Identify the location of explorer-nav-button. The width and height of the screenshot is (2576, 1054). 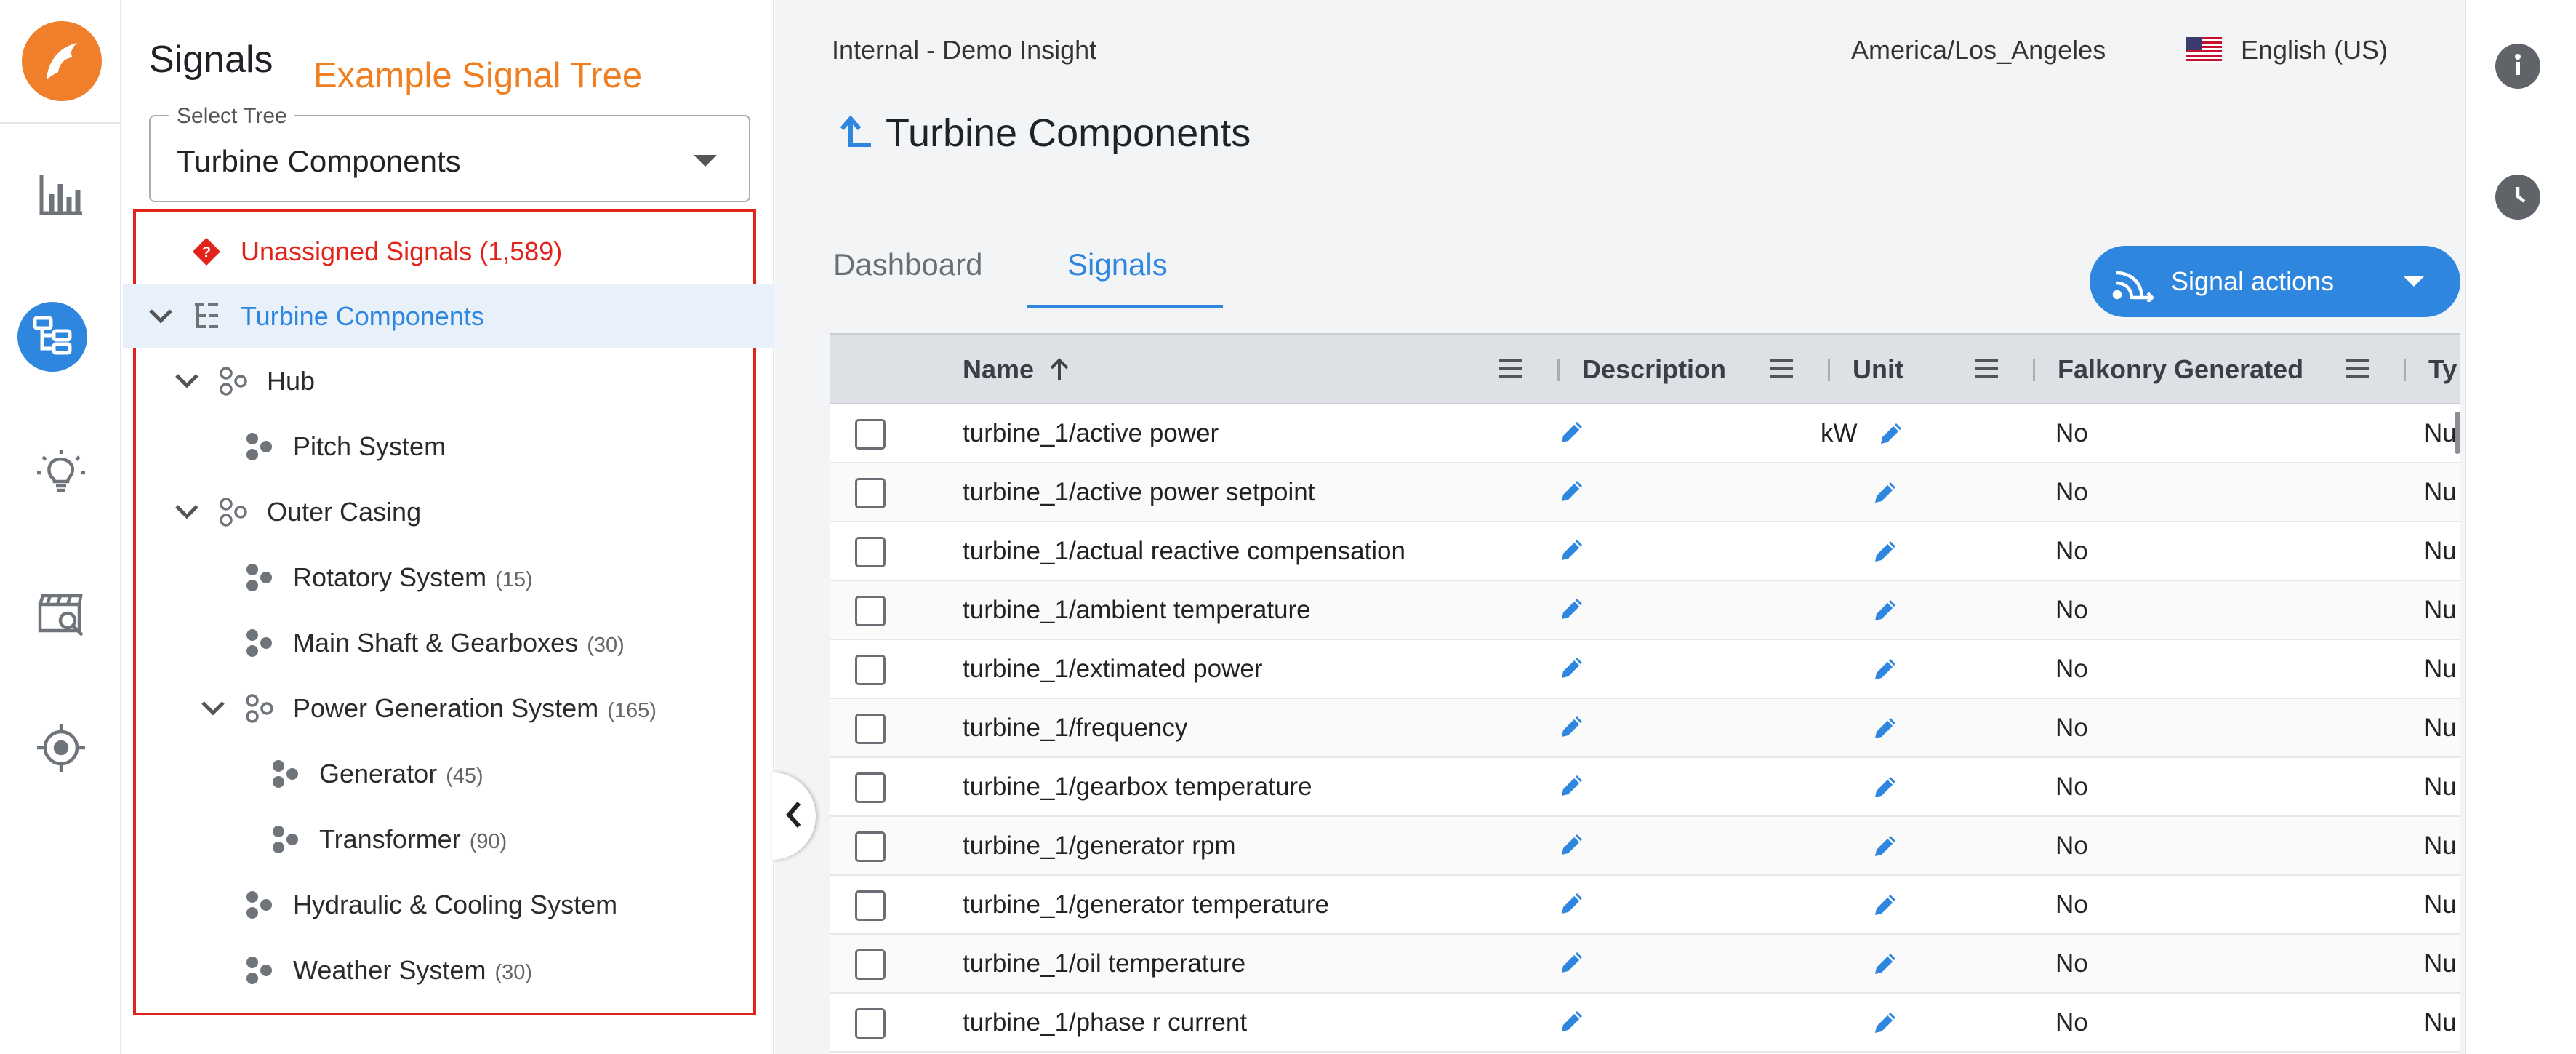
(61, 615).